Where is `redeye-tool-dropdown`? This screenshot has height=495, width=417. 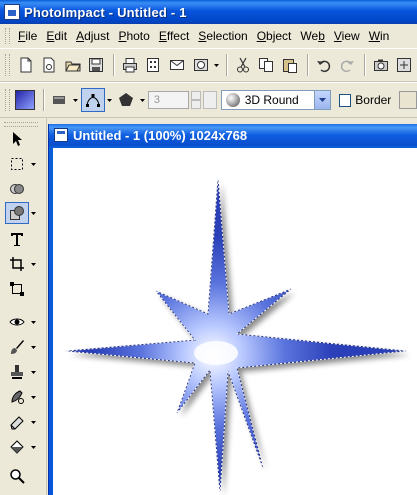 redeye-tool-dropdown is located at coordinates (33, 322).